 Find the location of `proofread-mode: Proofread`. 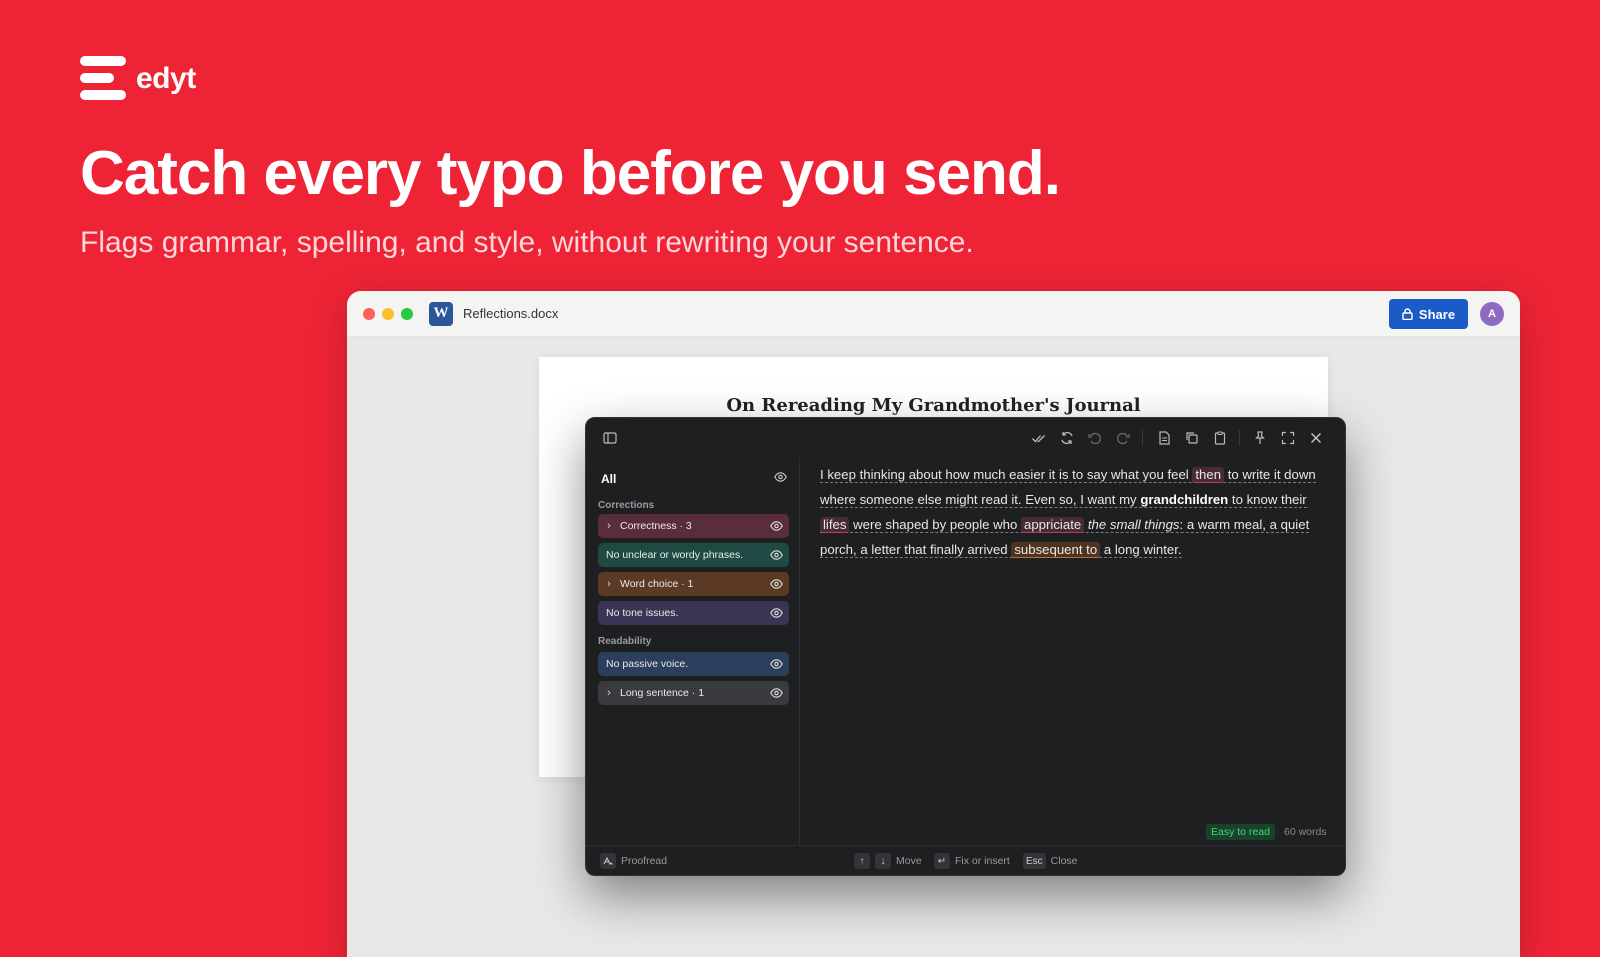

proofread-mode: Proofread is located at coordinates (633, 861).